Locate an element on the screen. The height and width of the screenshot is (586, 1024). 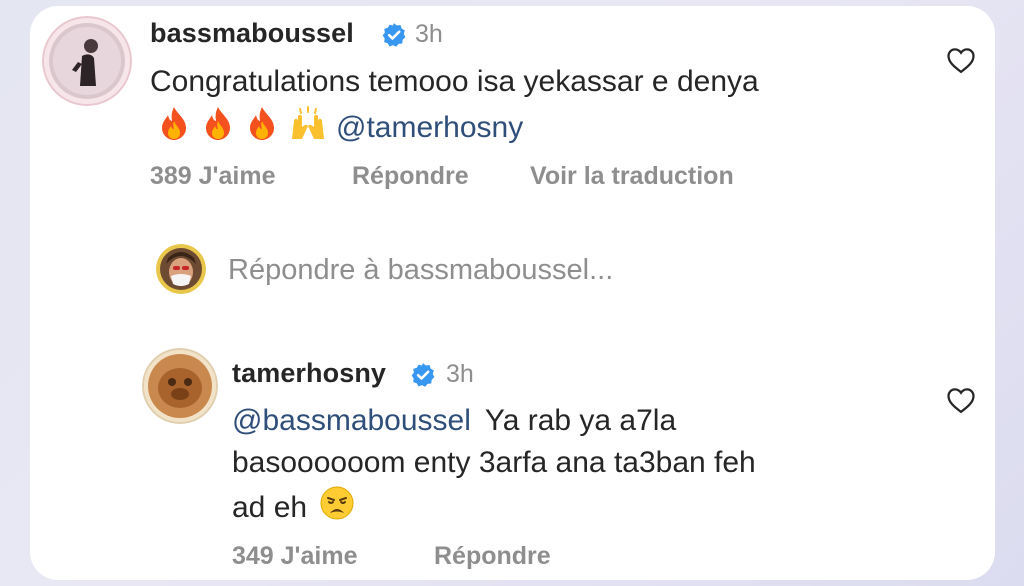
comment1-translate-button: Voir la traduction is located at coordinates (632, 176).